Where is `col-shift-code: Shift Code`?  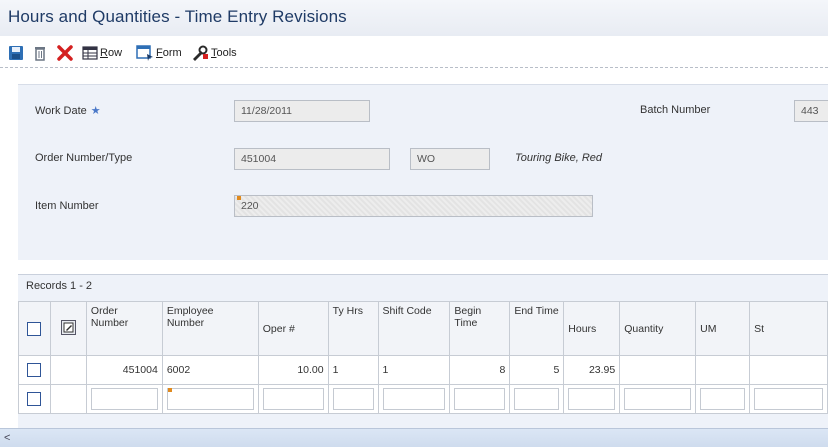
col-shift-code: Shift Code is located at coordinates (414, 328).